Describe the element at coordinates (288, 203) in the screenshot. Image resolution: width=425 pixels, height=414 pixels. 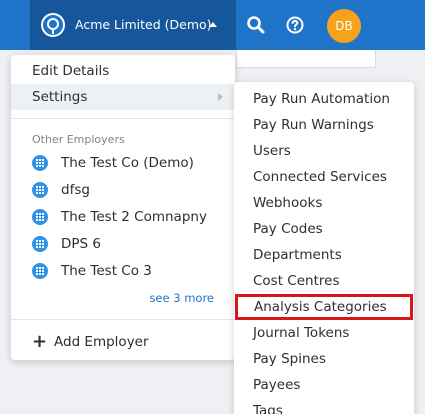
I see `submenu-item-label: Webhooks` at that location.